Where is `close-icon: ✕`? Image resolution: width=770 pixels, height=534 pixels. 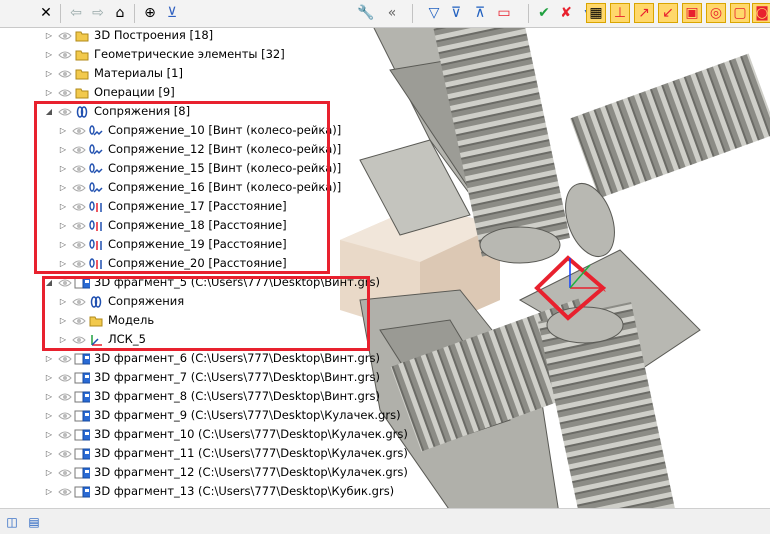
close-icon: ✕ is located at coordinates (46, 13).